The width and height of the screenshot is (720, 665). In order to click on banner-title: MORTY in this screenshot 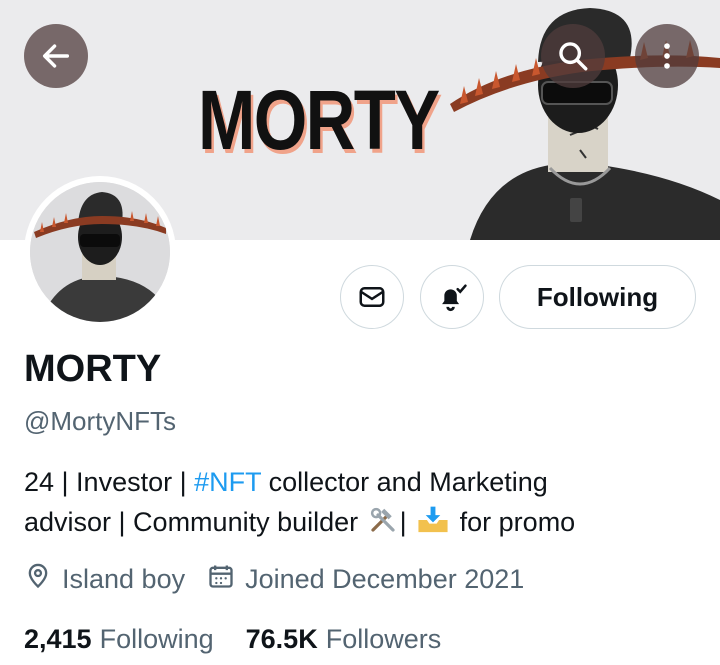, I will do `click(319, 120)`.